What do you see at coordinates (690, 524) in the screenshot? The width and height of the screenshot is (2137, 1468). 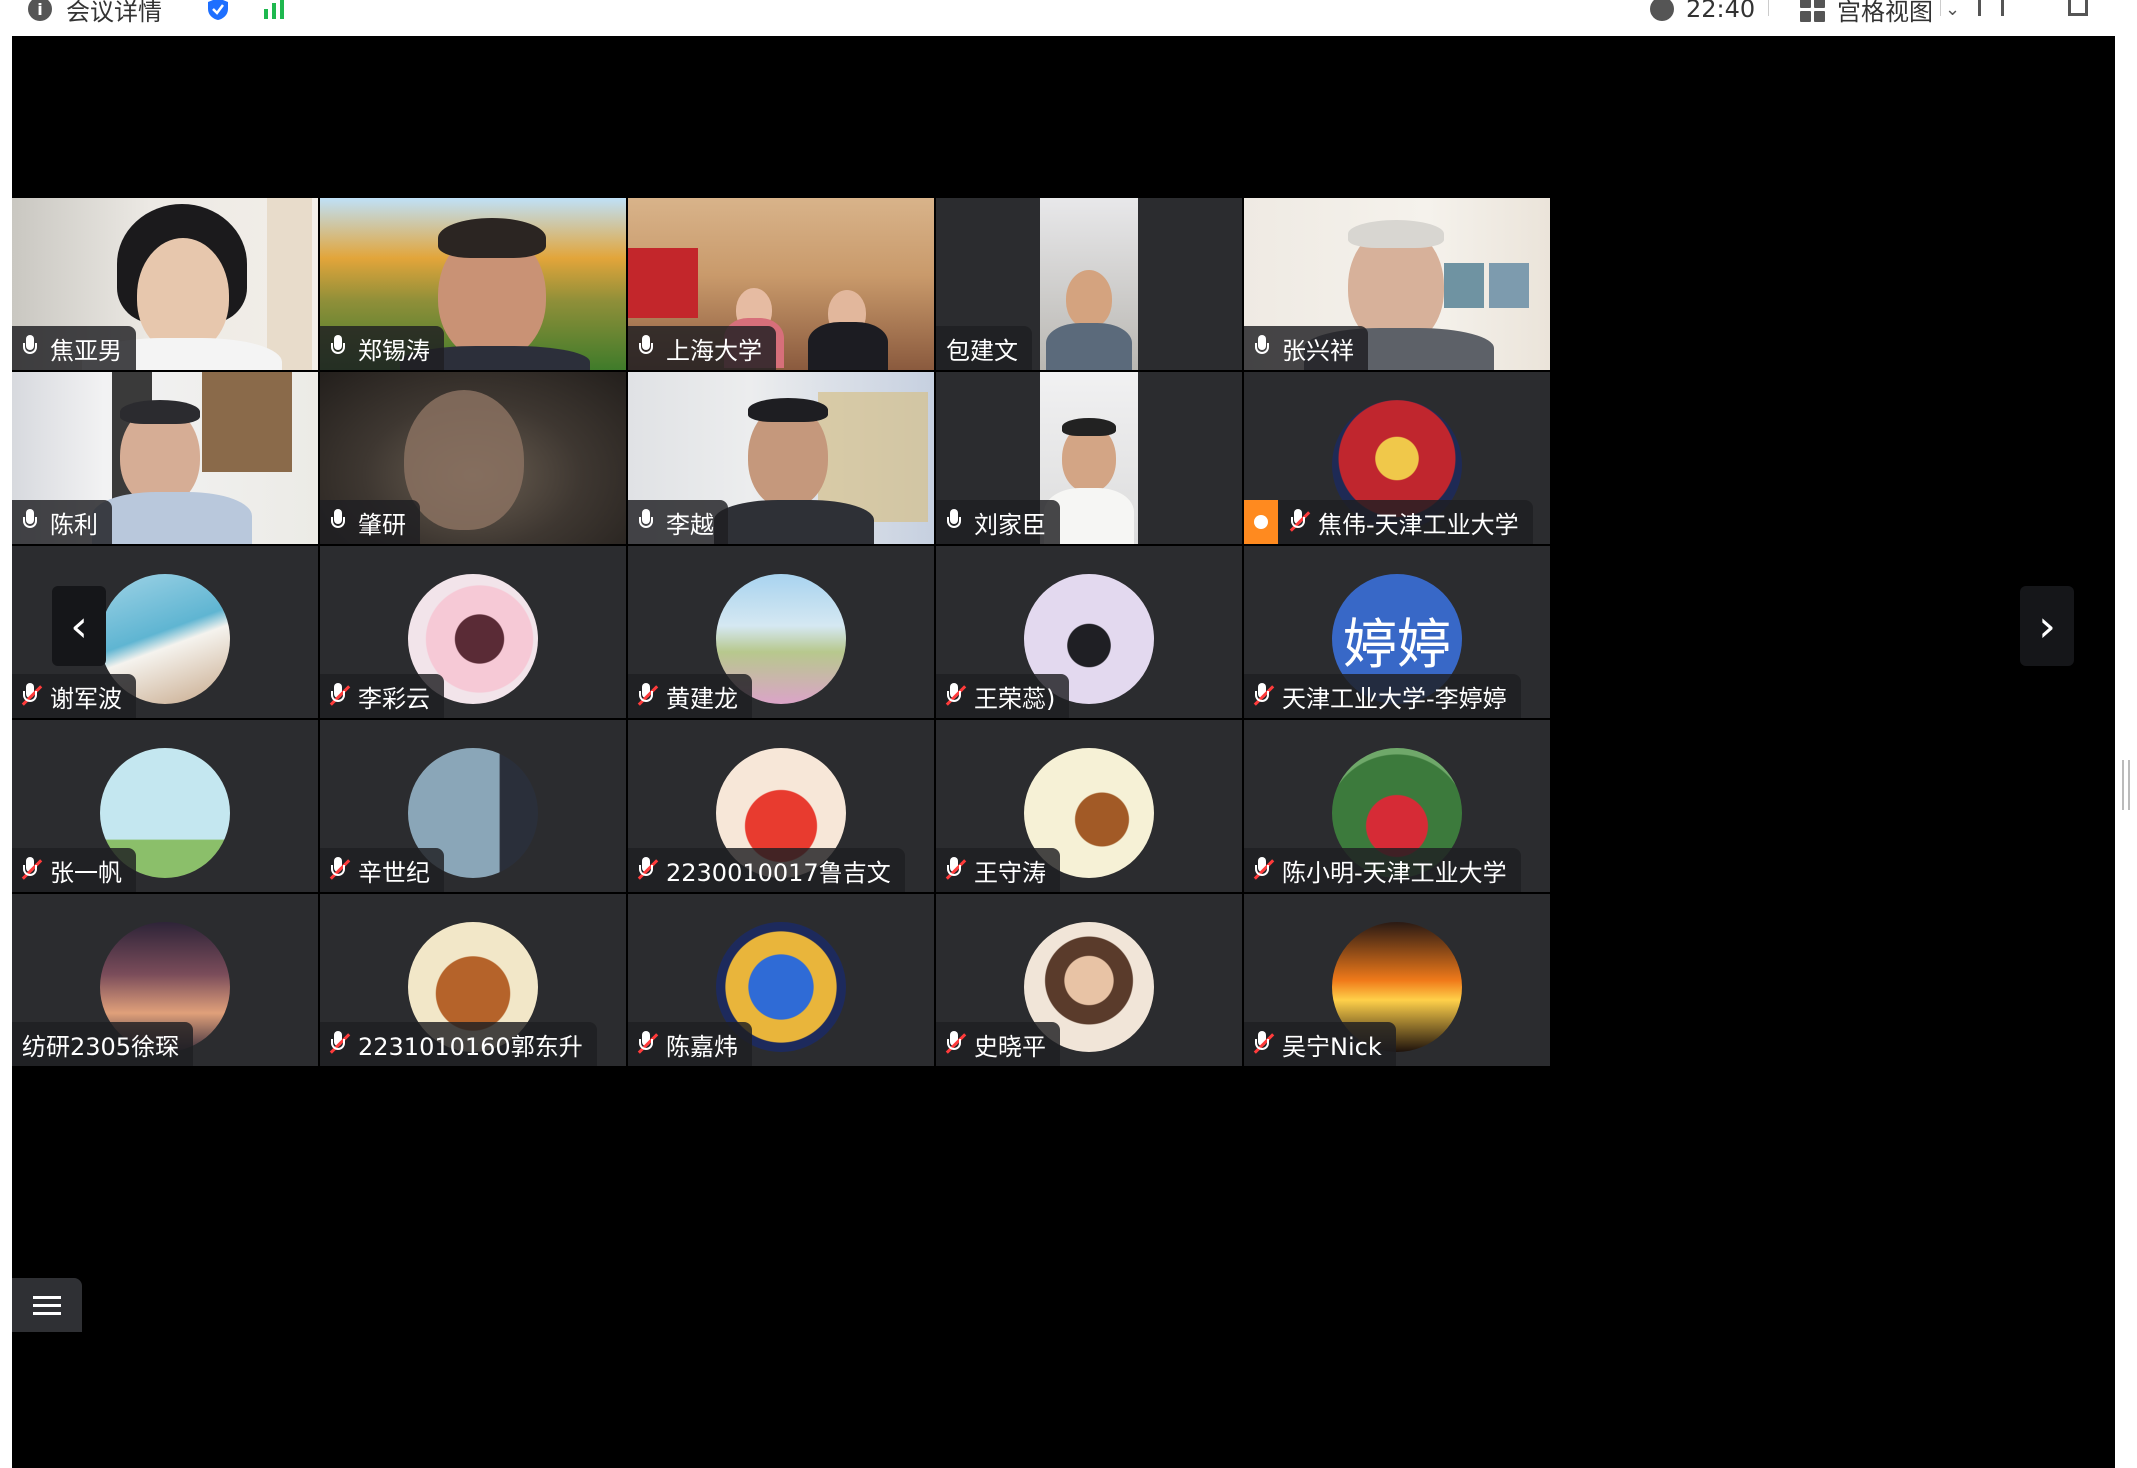 I see `participant-name: 李越` at bounding box center [690, 524].